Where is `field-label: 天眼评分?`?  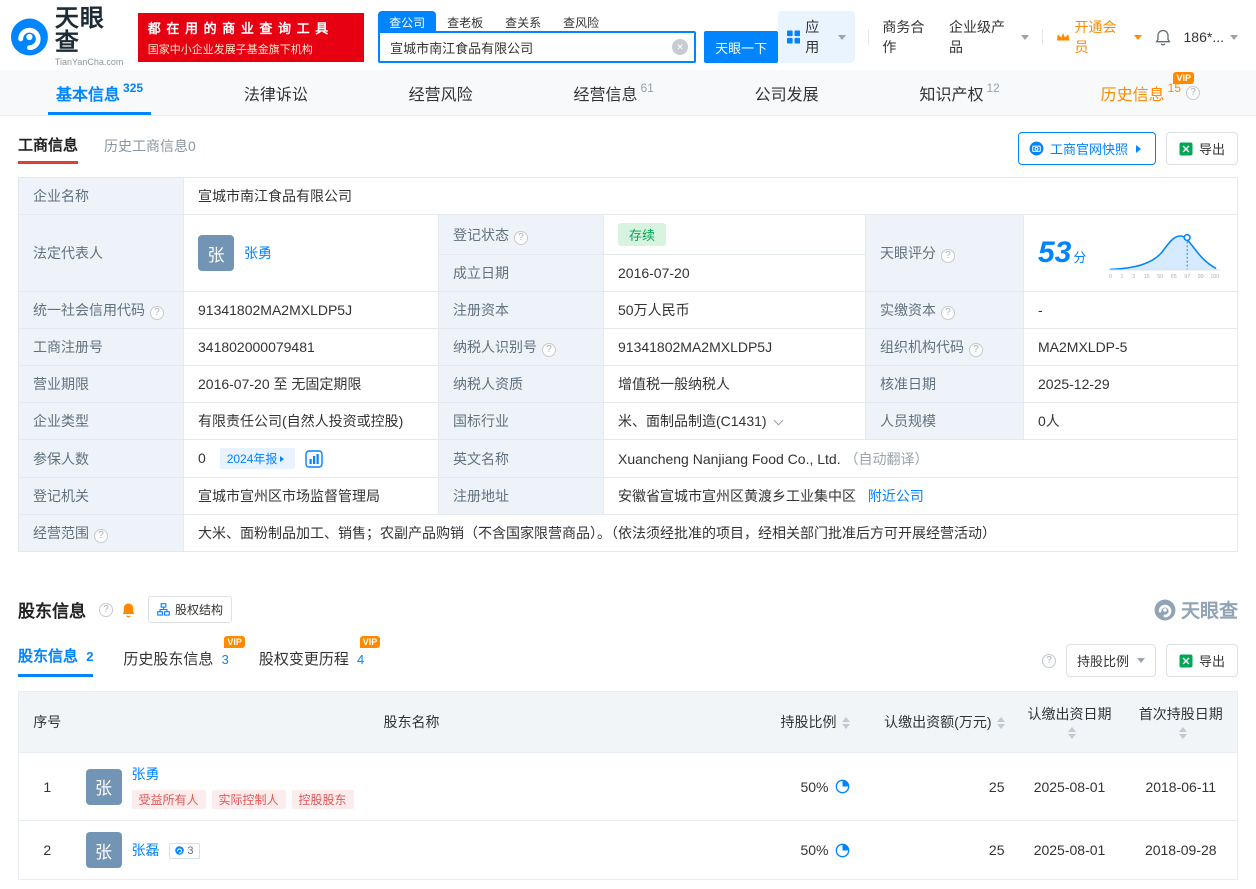 field-label: 天眼评分? is located at coordinates (944, 253).